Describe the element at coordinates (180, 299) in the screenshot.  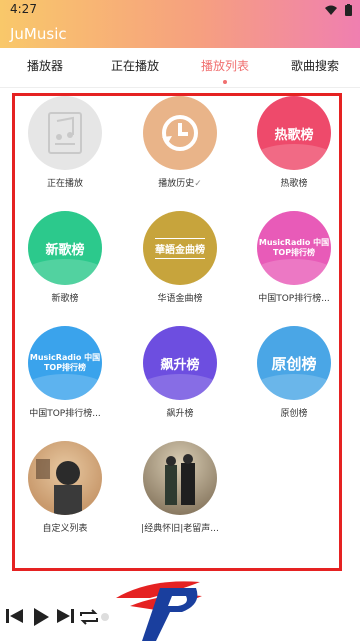
I see `playlist-label: 华语金曲榜` at that location.